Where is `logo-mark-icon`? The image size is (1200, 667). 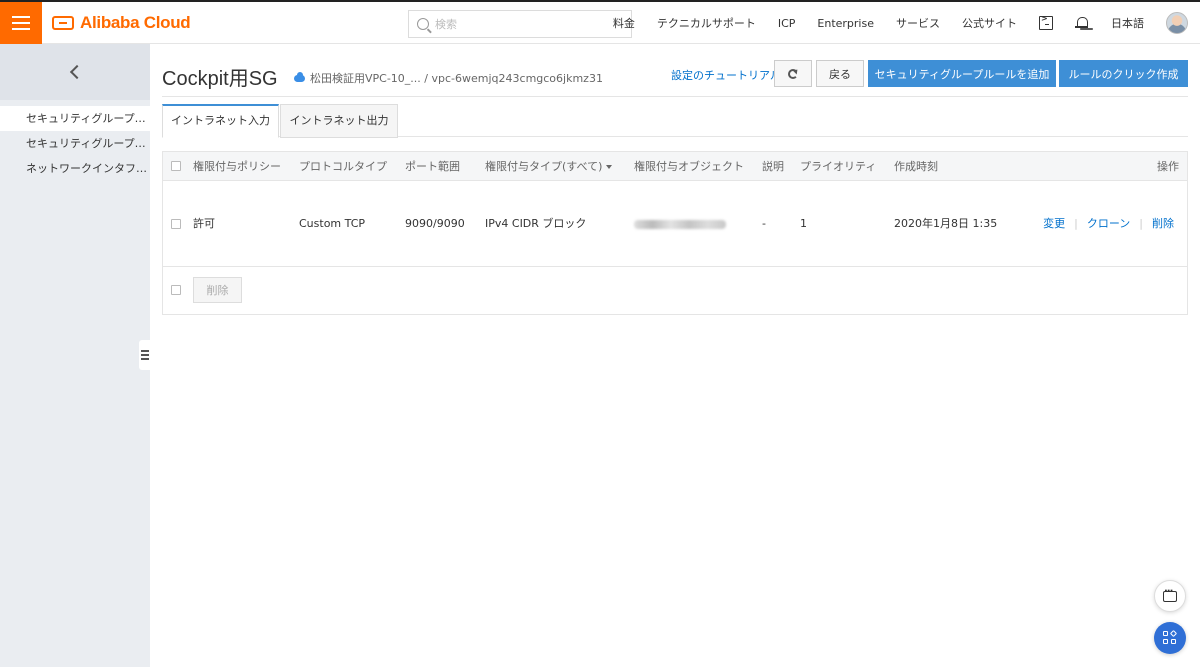 logo-mark-icon is located at coordinates (63, 23).